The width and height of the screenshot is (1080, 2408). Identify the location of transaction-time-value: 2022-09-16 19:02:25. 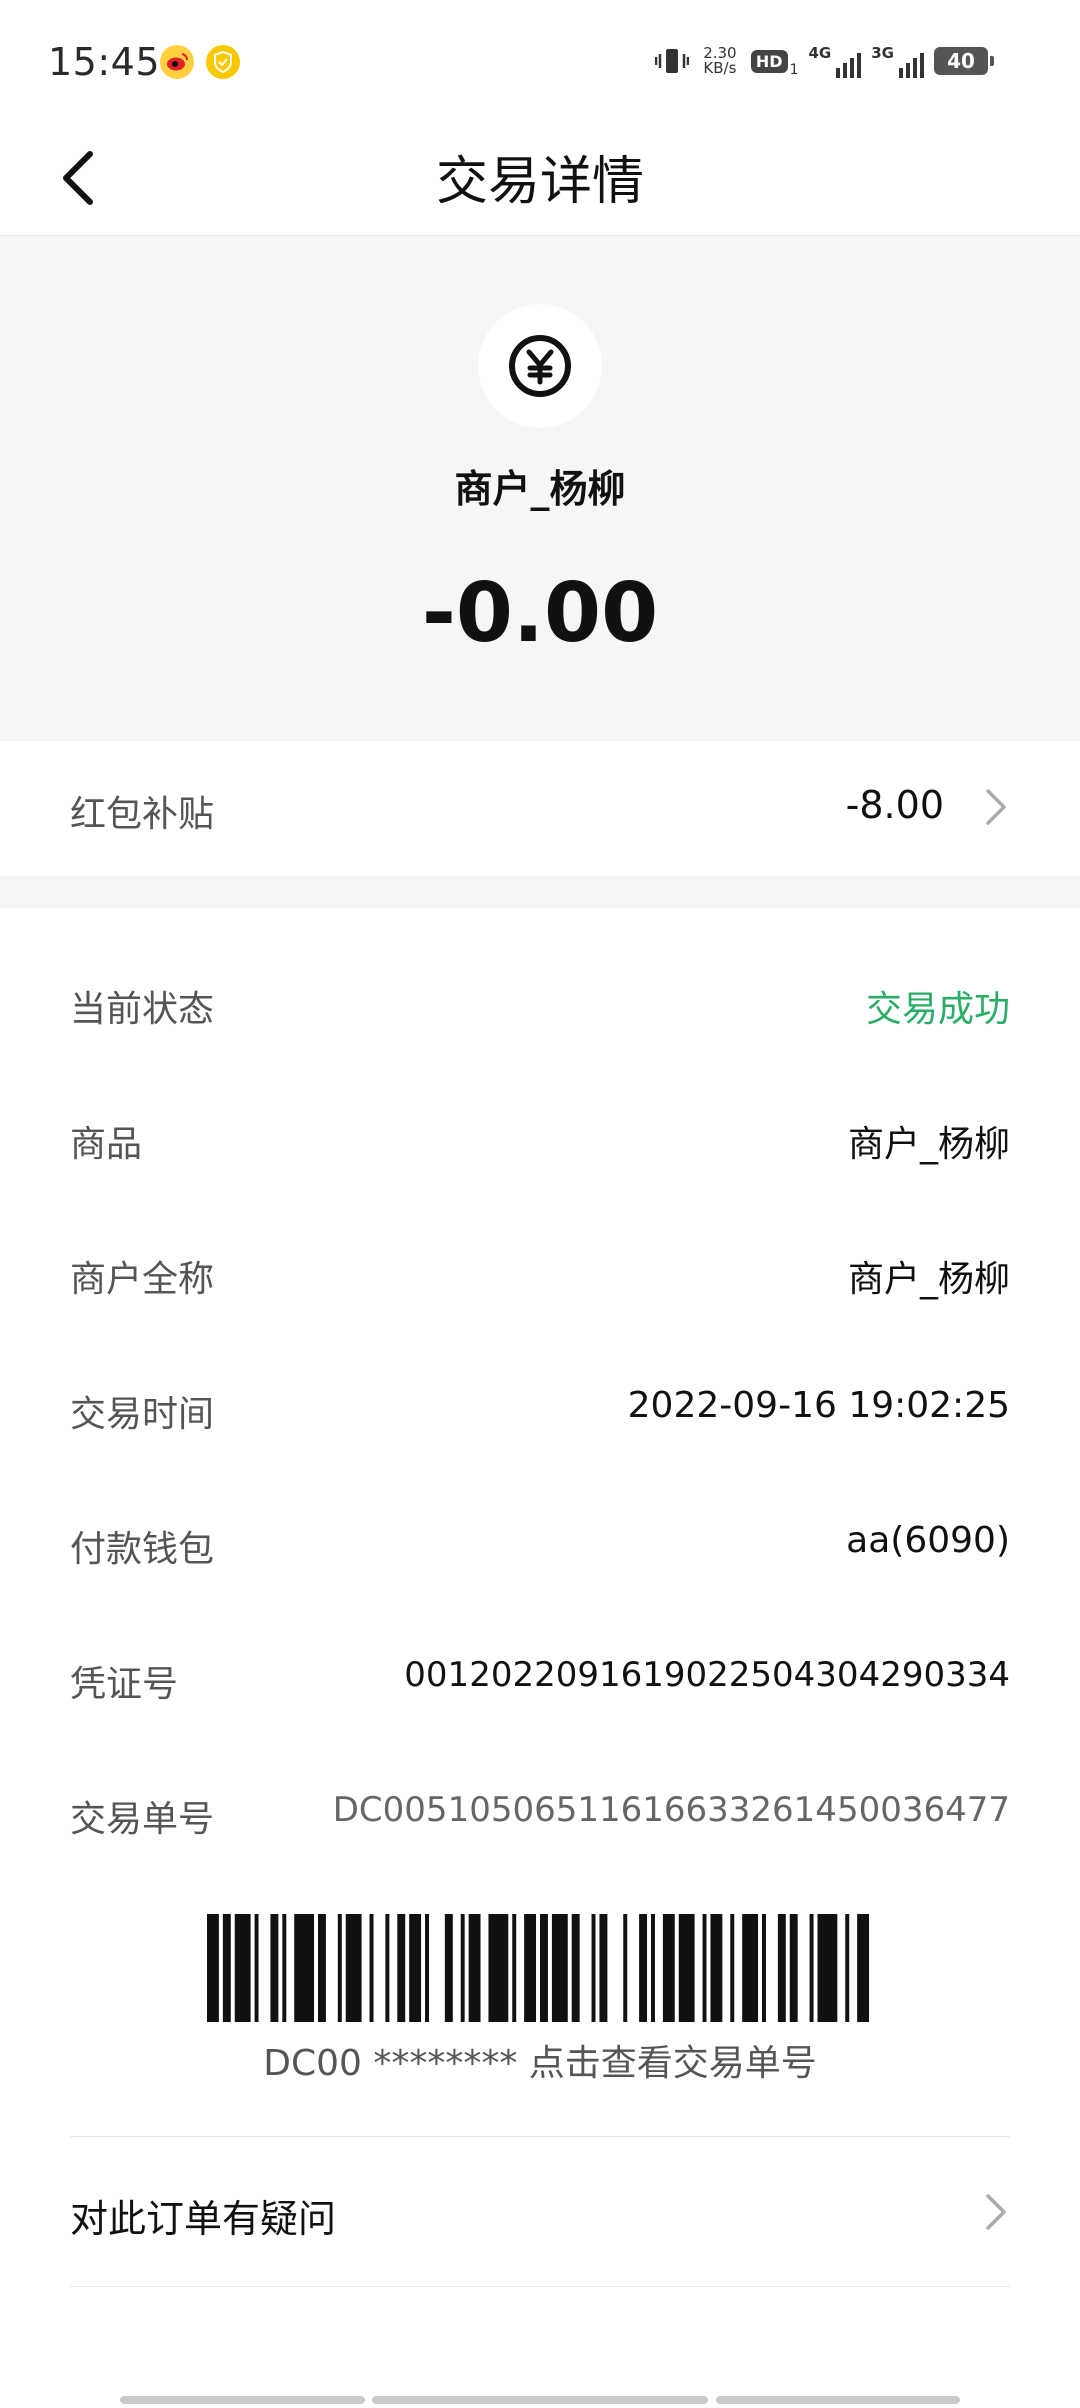
(818, 1405).